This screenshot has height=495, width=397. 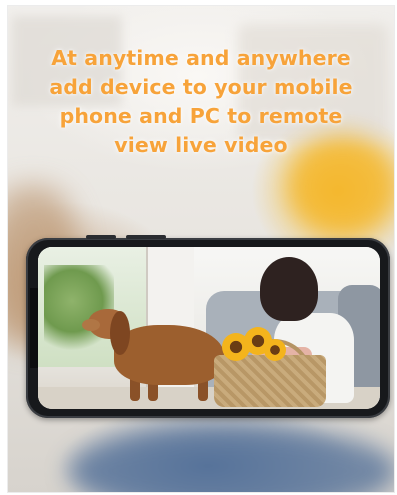 What do you see at coordinates (201, 58) in the screenshot?
I see `headline-line-1: At anytime and anywhere` at bounding box center [201, 58].